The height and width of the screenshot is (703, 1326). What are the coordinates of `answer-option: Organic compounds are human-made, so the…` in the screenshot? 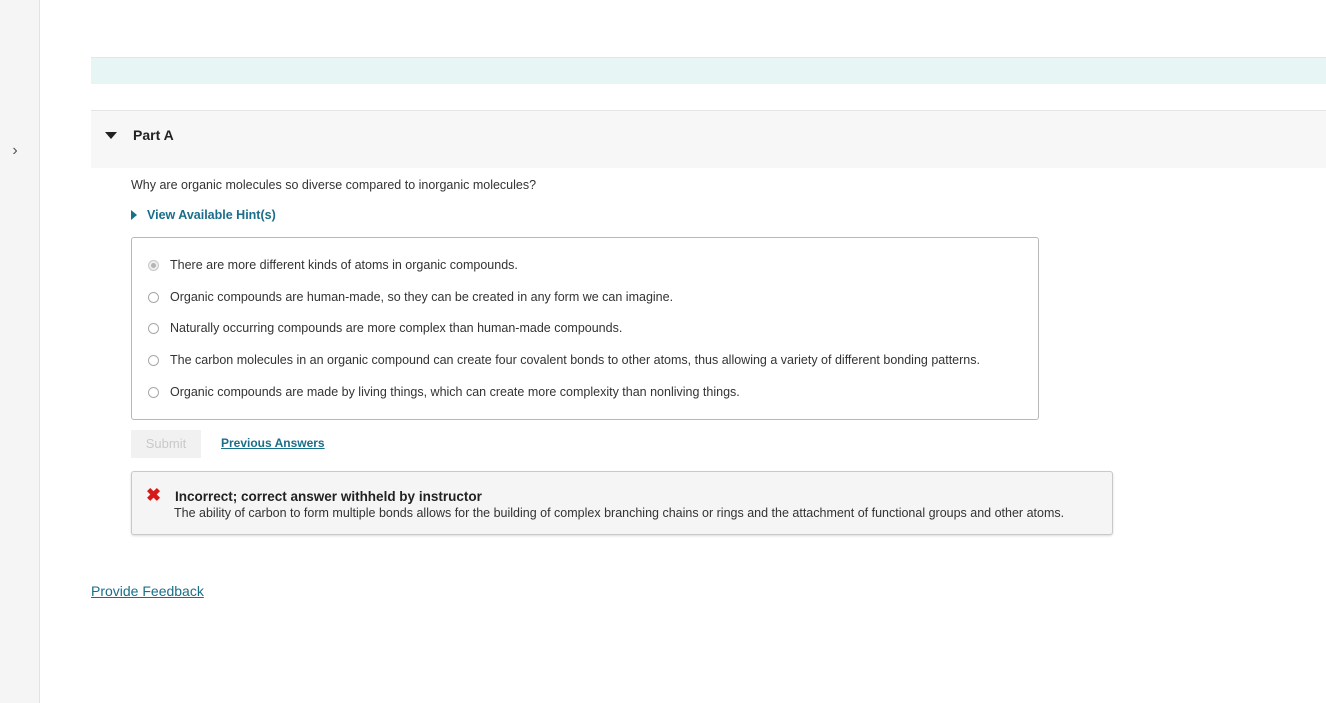 It's located at (410, 297).